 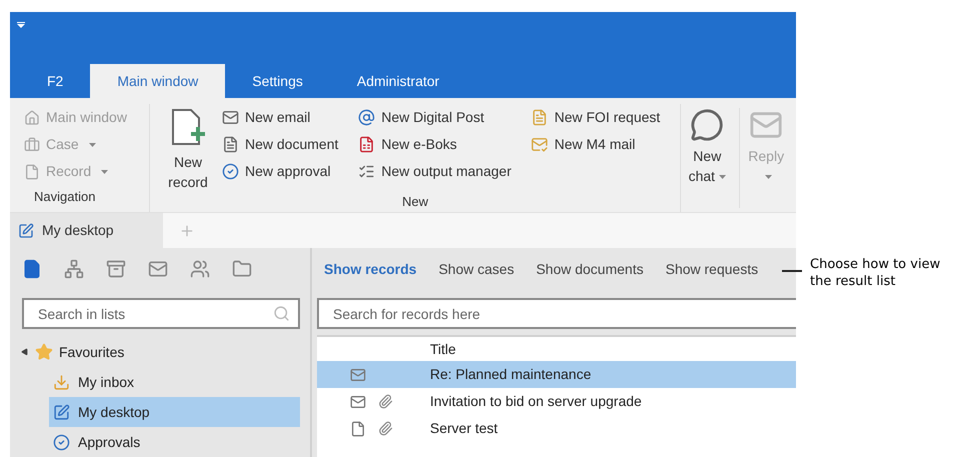 I want to click on group-label: Navigation, so click(x=65, y=197).